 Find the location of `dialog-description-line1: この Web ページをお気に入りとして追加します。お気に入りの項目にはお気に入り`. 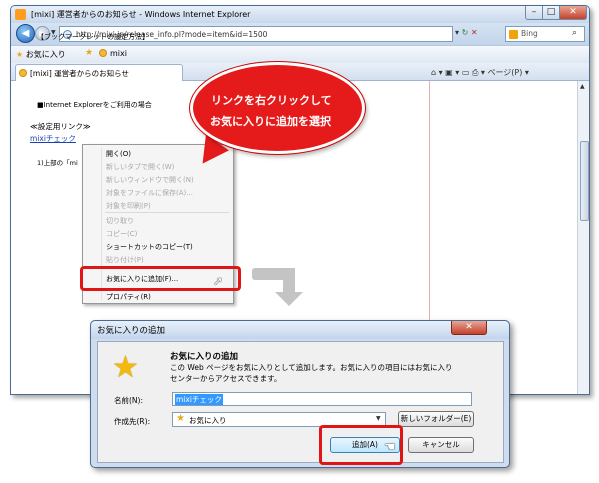

dialog-description-line1: この Web ページをお気に入りとして追加します。お気に入りの項目にはお気に入り is located at coordinates (311, 367).